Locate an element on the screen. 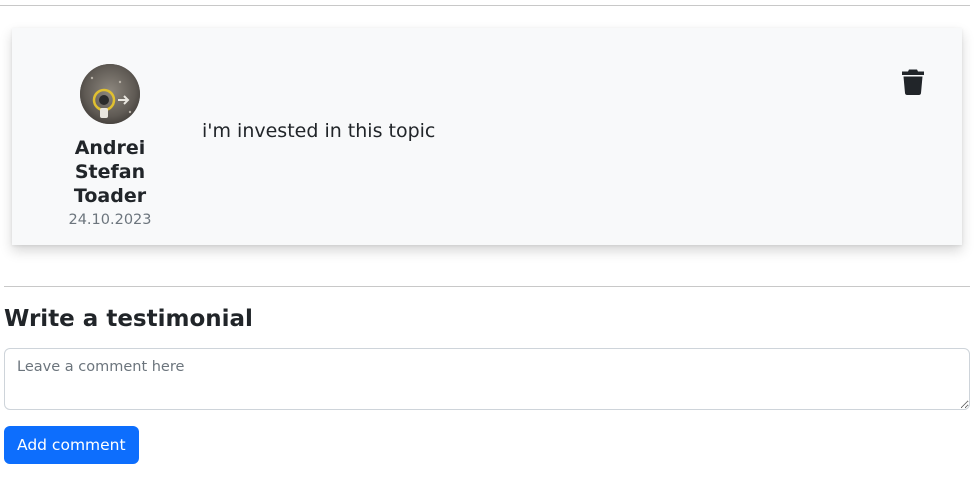  testimonial-date: 24.10.2023 is located at coordinates (110, 220).